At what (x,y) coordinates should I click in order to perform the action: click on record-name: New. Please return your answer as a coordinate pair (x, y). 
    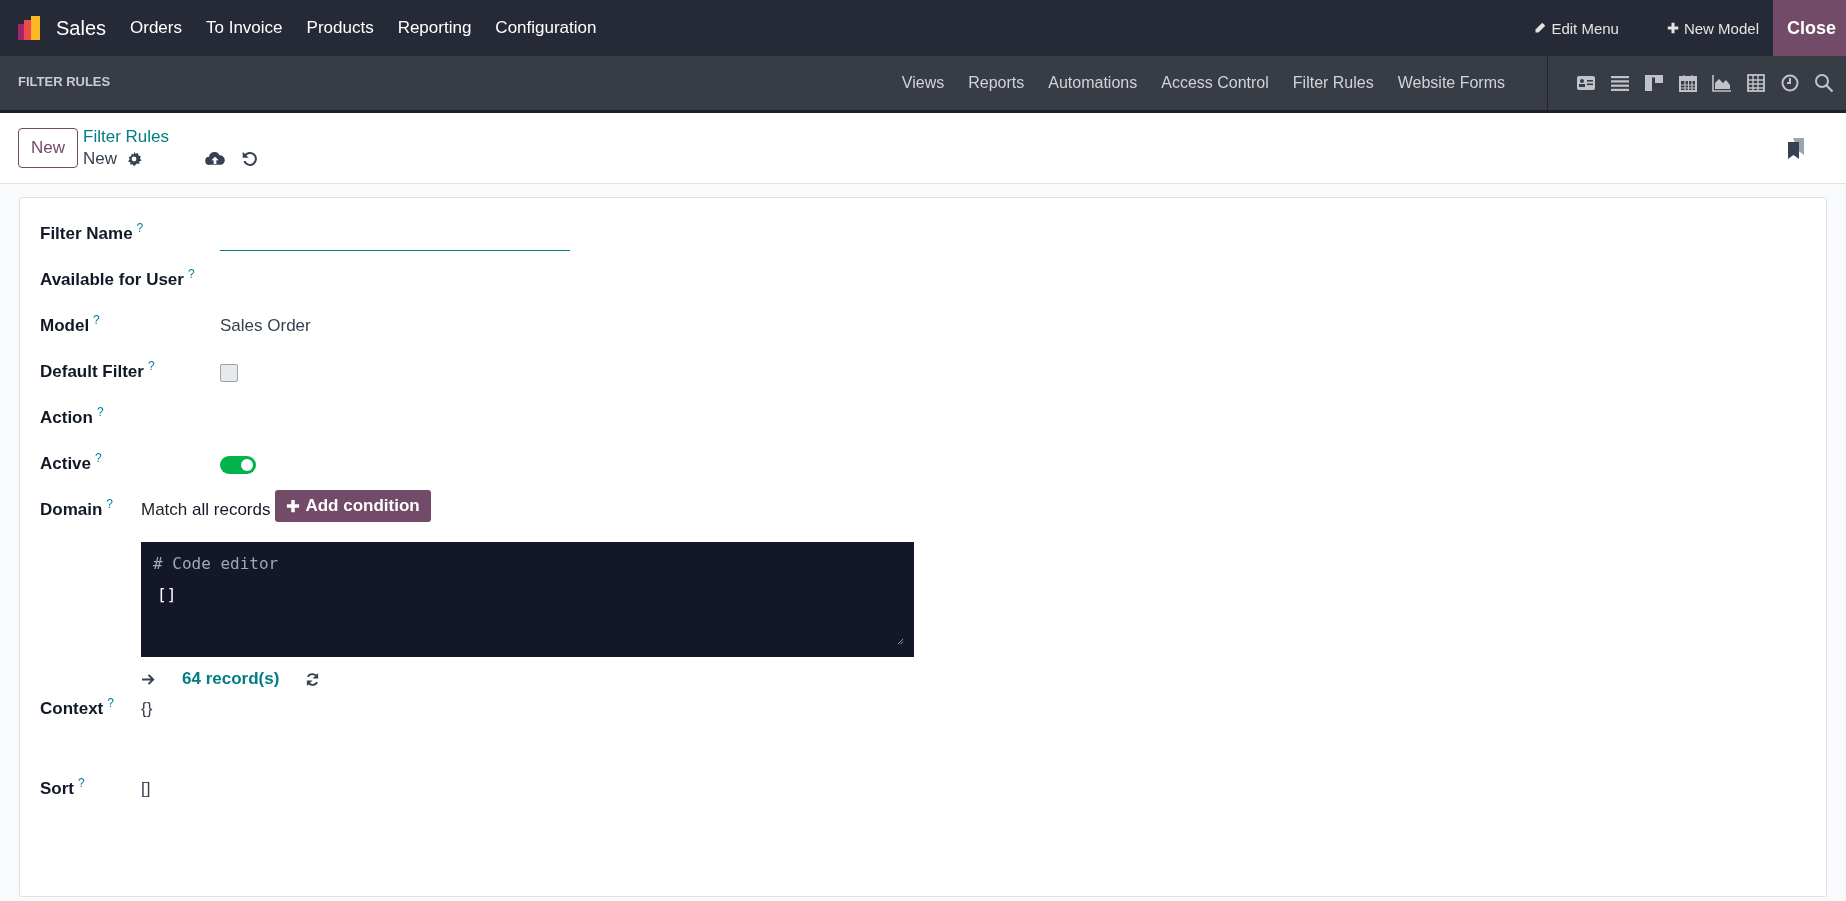
    Looking at the image, I should click on (100, 159).